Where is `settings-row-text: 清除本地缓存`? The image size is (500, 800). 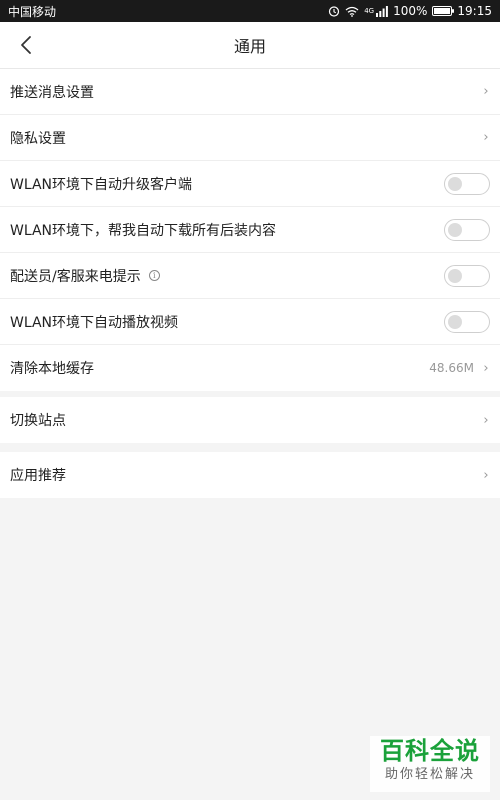
settings-row-text: 清除本地缓存 is located at coordinates (52, 369).